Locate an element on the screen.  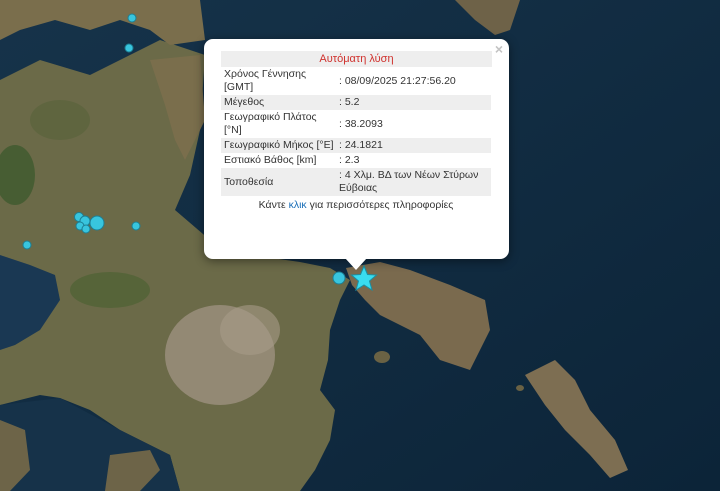
close-icon: × is located at coordinates (499, 49).